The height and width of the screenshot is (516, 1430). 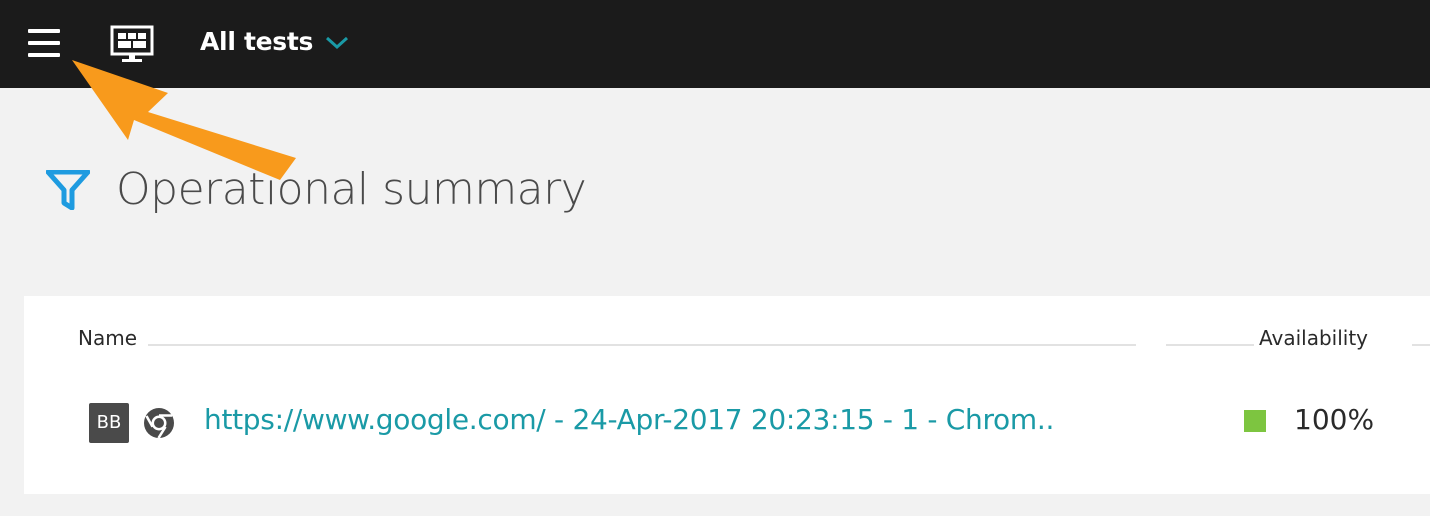 What do you see at coordinates (1255, 421) in the screenshot?
I see `availability-status-indicator` at bounding box center [1255, 421].